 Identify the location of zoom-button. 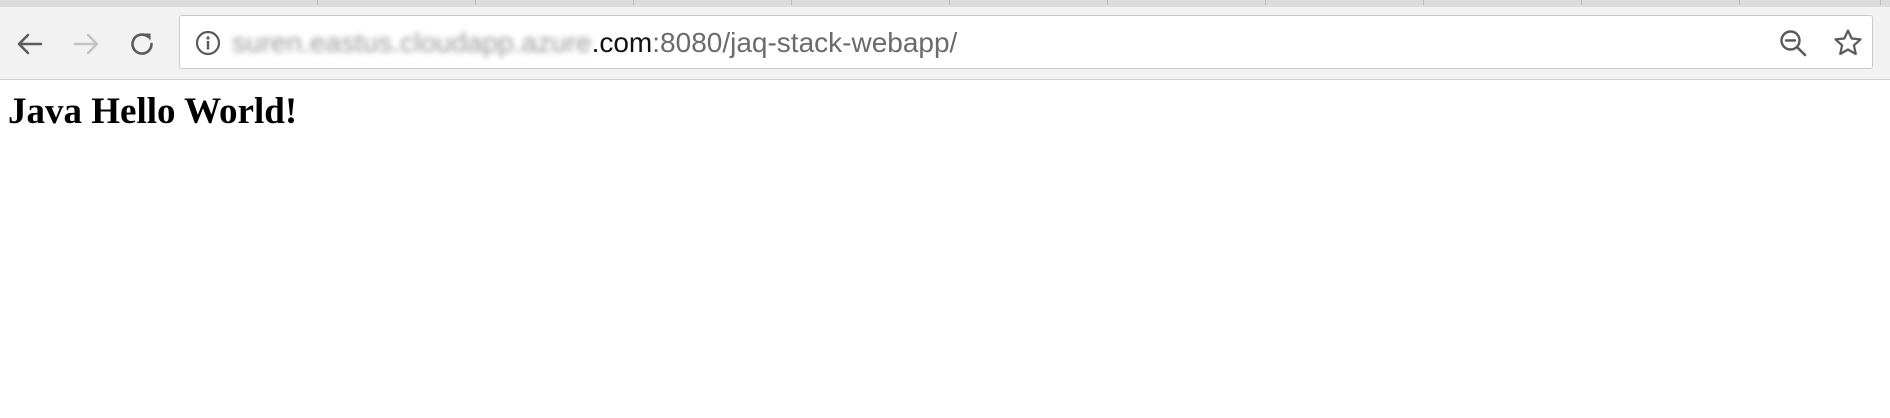
(1793, 43).